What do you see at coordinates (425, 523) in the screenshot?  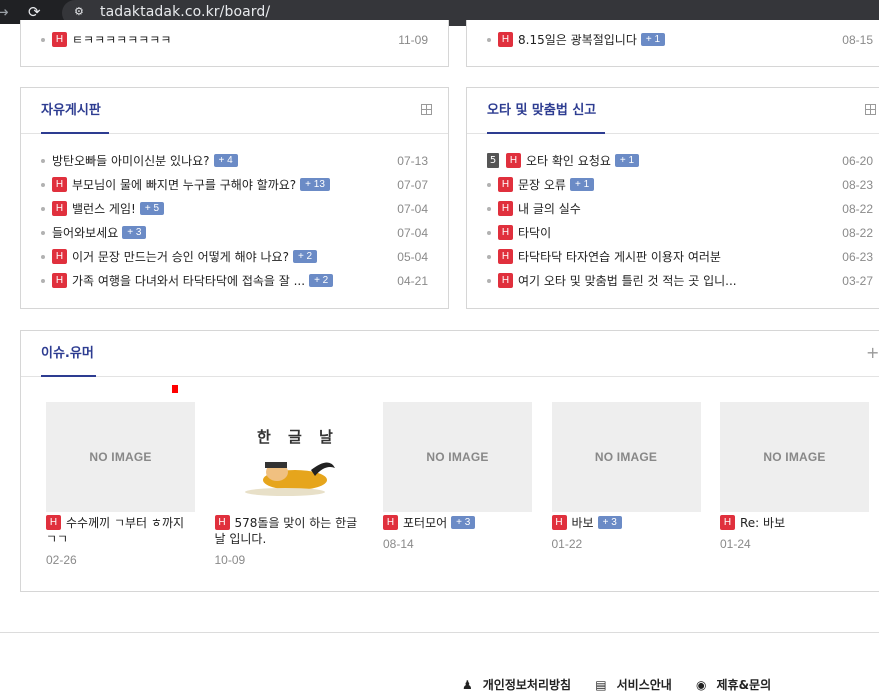 I see `post-title: 포터모어` at bounding box center [425, 523].